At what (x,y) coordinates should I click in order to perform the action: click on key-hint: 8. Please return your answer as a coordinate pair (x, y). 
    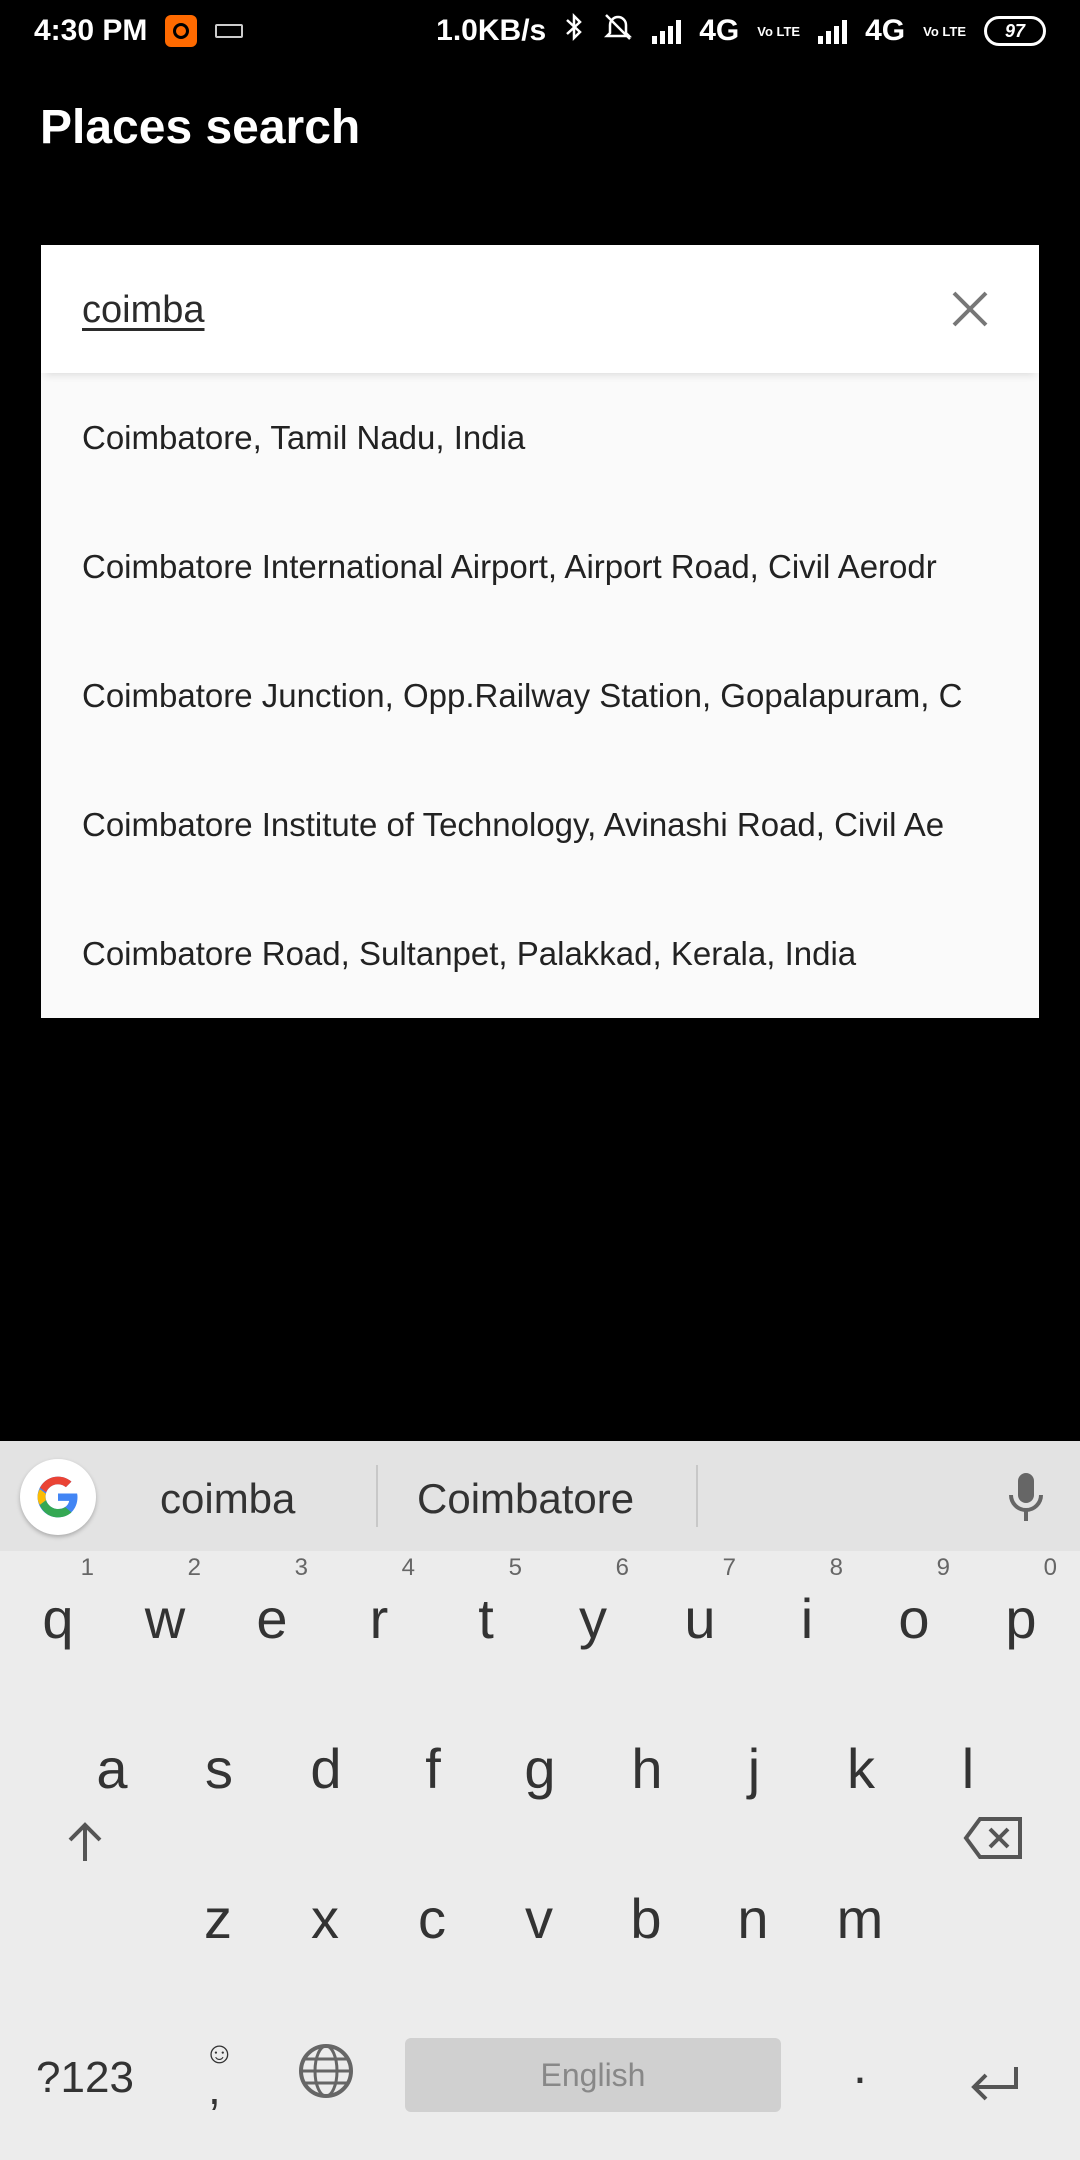
    Looking at the image, I should click on (836, 1567).